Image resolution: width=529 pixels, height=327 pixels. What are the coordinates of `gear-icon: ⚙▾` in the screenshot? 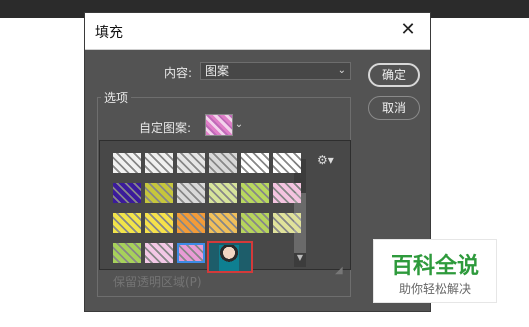 It's located at (325, 160).